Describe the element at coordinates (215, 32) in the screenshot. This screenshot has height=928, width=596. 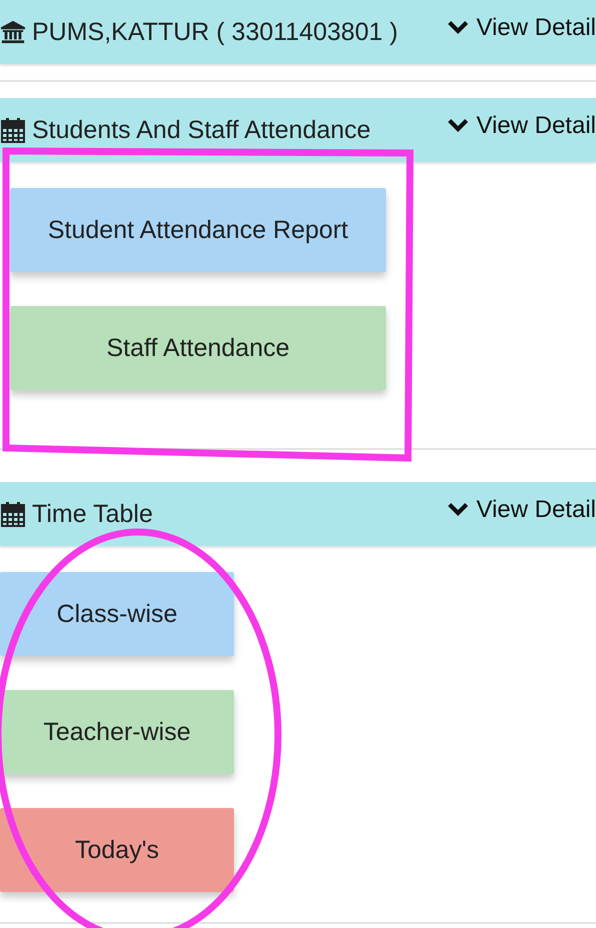
I see `panel-title: PUMS,KATTUR ( 33011403801 )` at that location.